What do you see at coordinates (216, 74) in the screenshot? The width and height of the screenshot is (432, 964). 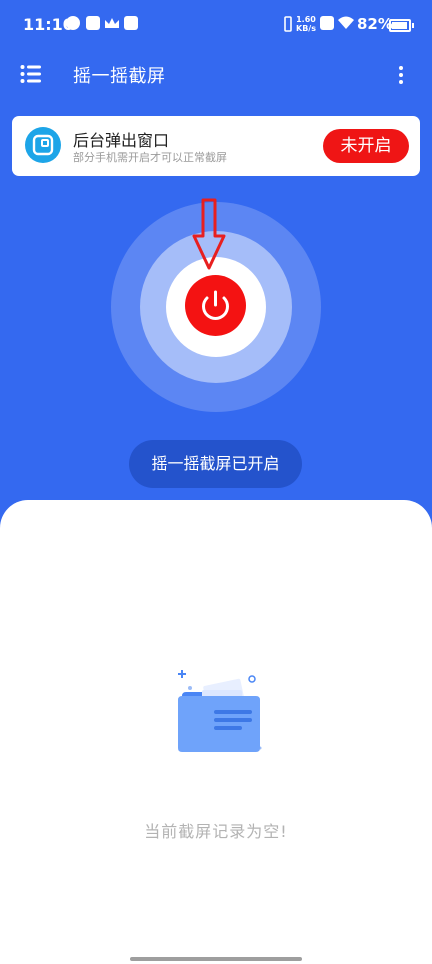 I see `app-bar: 摇一摇截屏` at bounding box center [216, 74].